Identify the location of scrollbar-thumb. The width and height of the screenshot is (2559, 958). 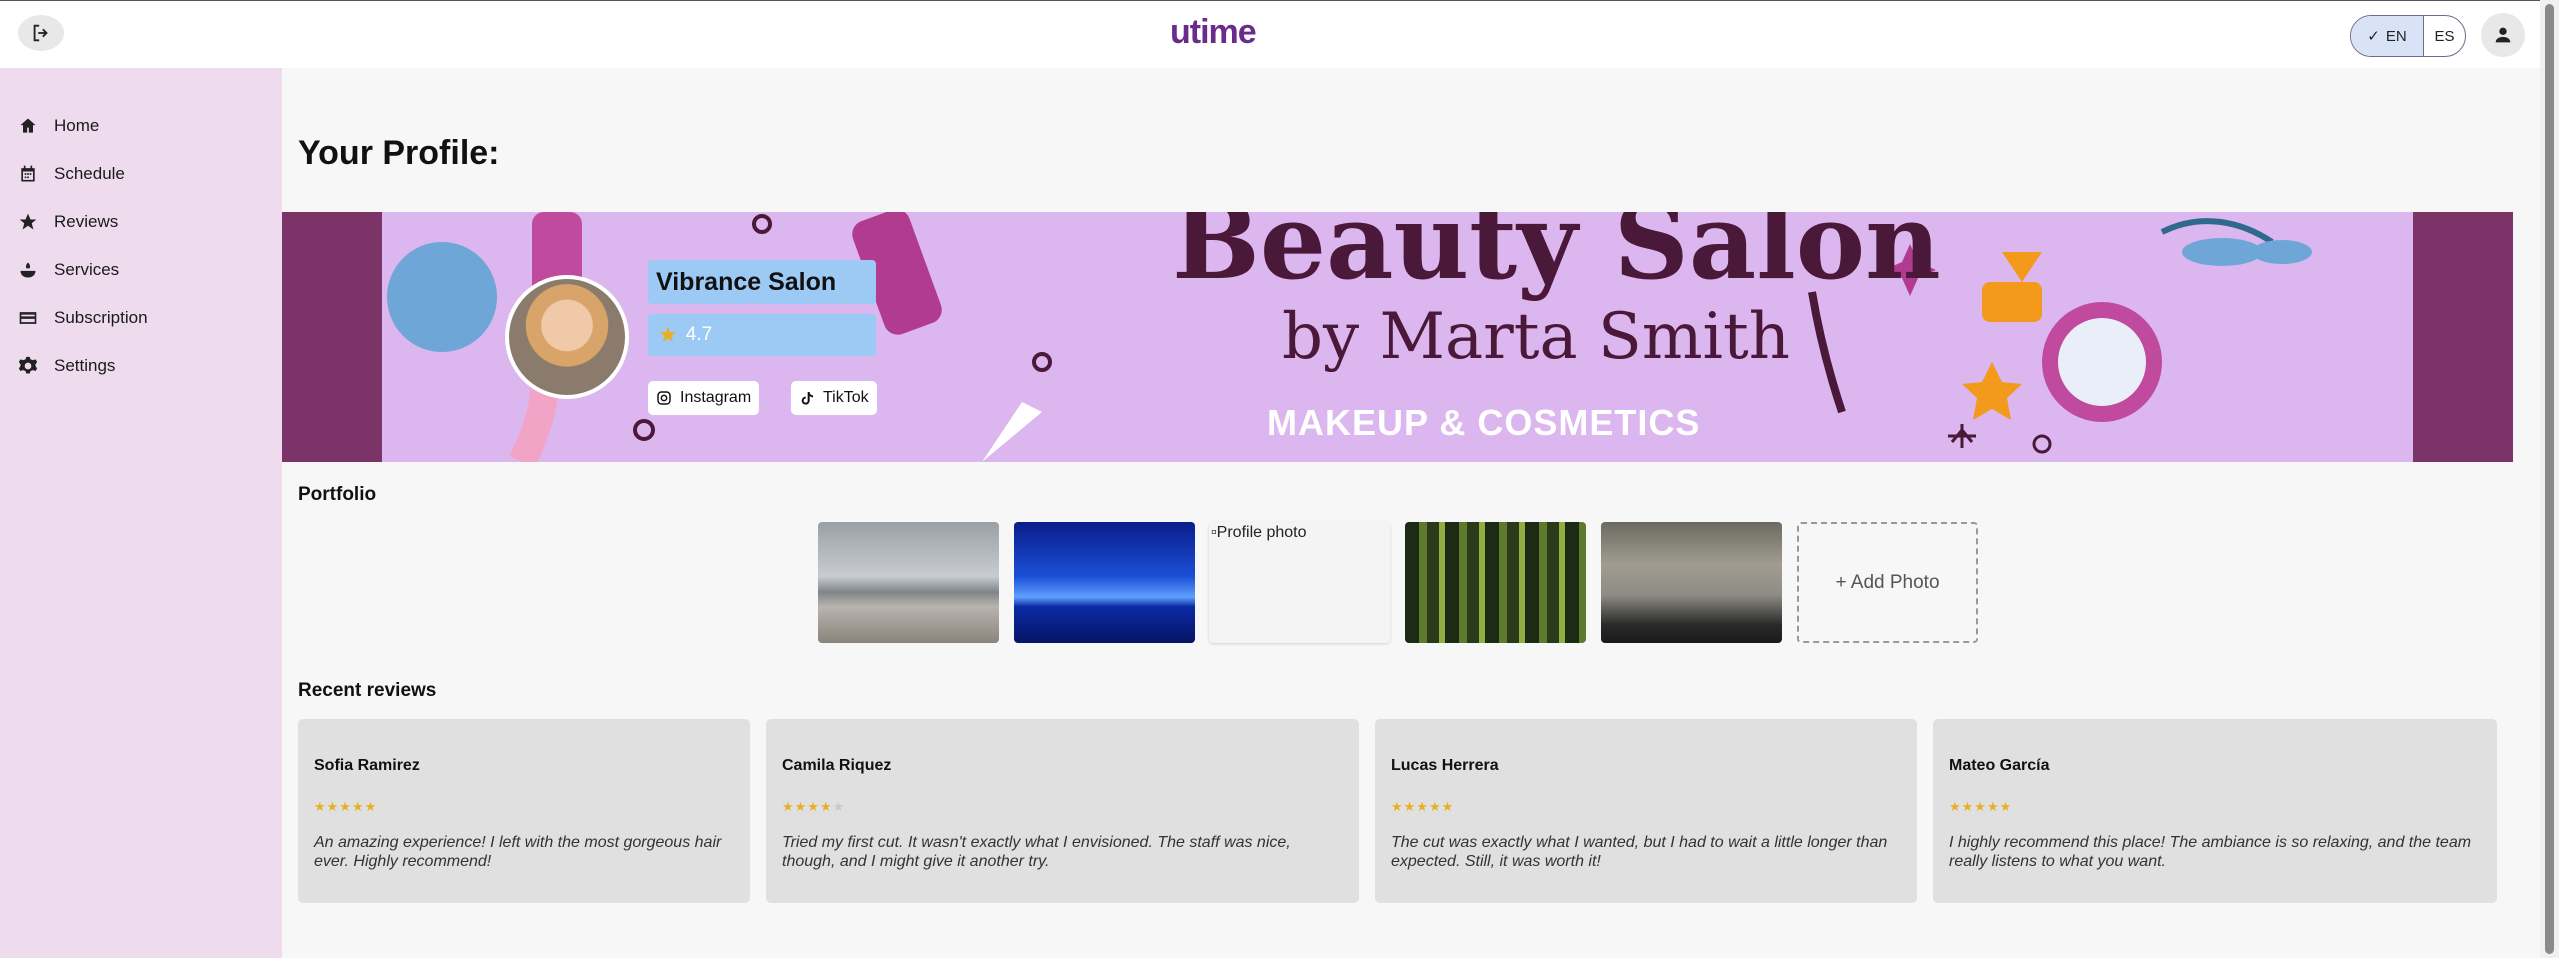
(2549, 479).